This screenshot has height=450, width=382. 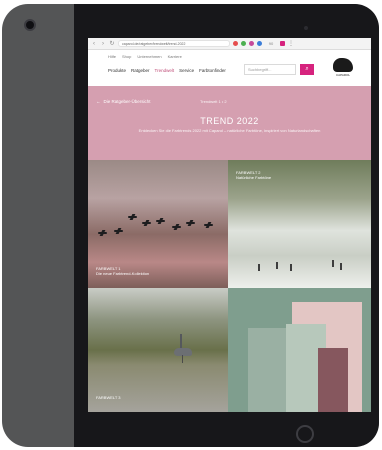 I want to click on heron-body, so click(x=183, y=352).